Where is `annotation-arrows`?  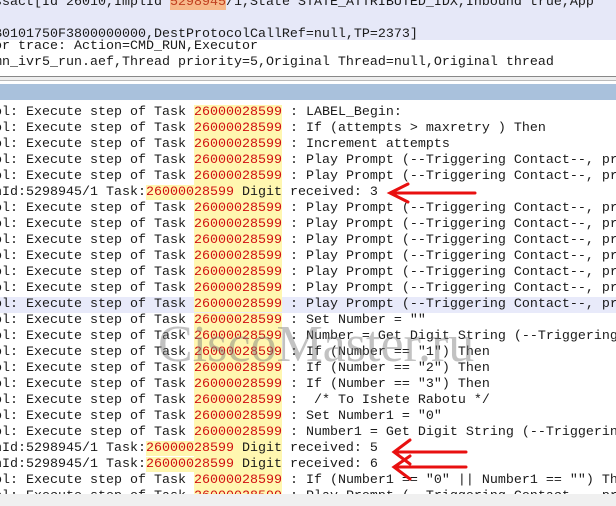 annotation-arrows is located at coordinates (431, 331).